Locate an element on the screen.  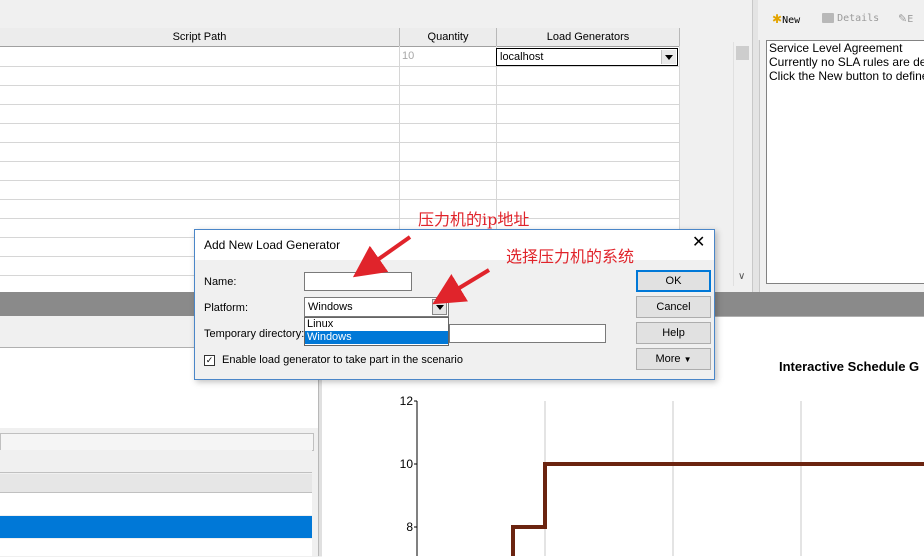
y-tick-label: 8 is located at coordinates (409, 527).